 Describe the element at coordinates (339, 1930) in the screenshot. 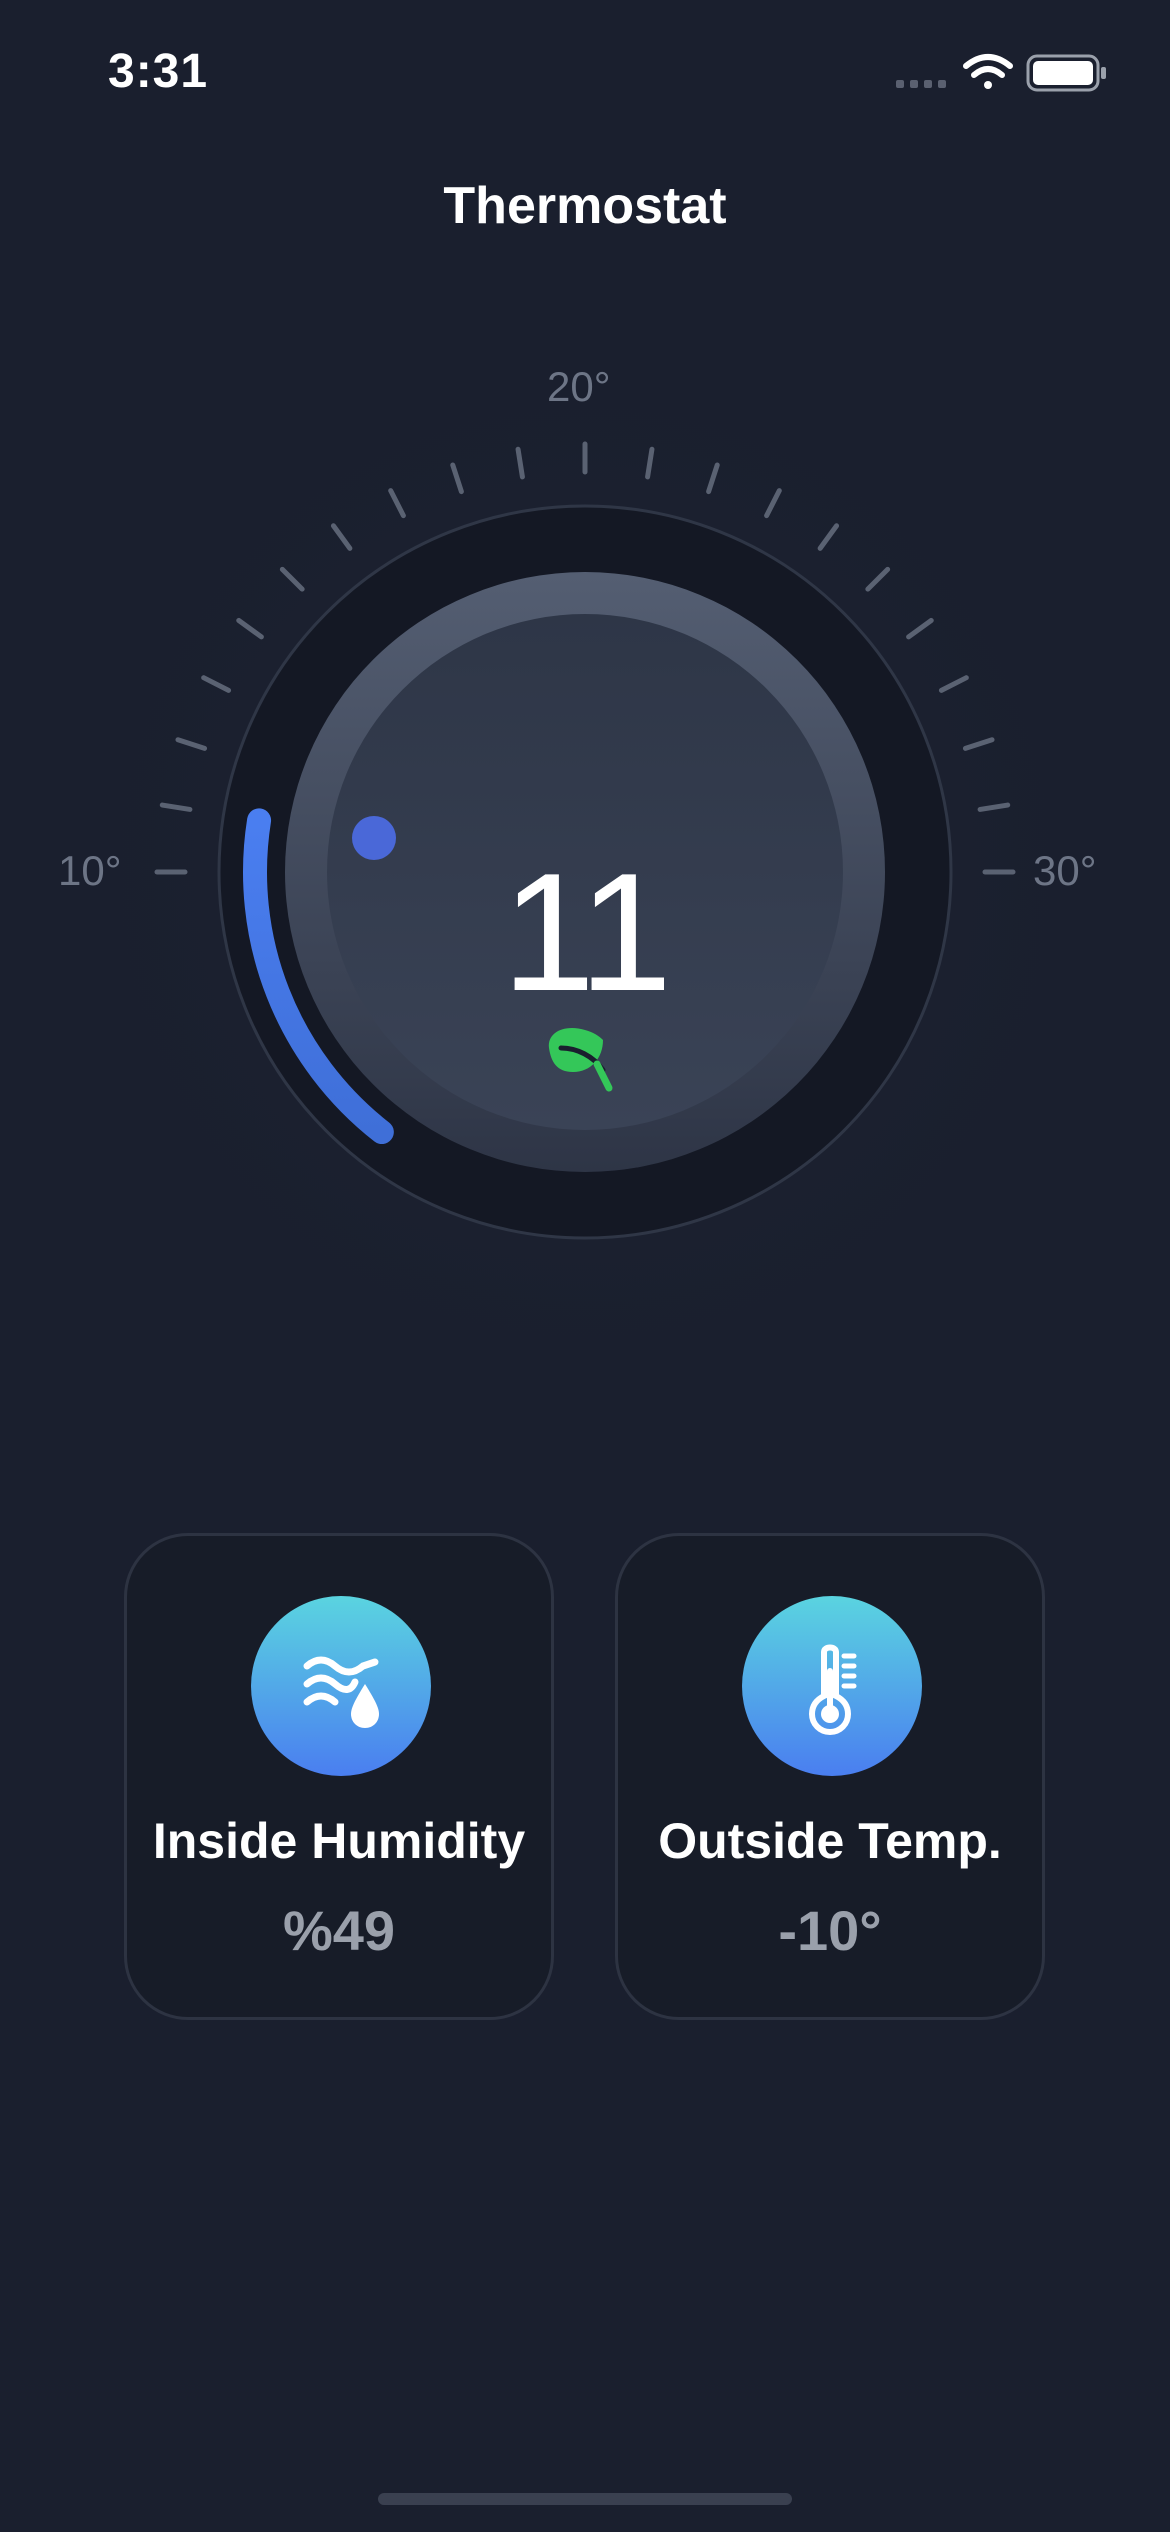

I see `humidity-value: %49` at that location.